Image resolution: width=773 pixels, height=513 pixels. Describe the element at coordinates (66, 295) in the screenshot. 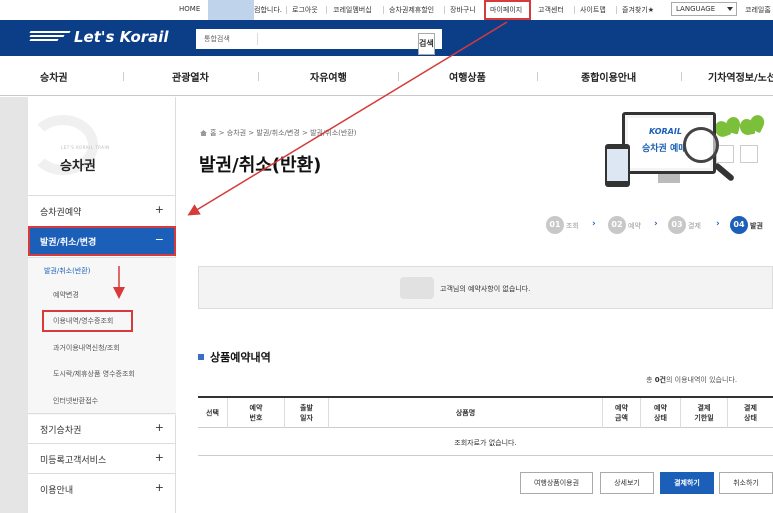

I see `sidebar-subitem-label: 예약변경` at that location.